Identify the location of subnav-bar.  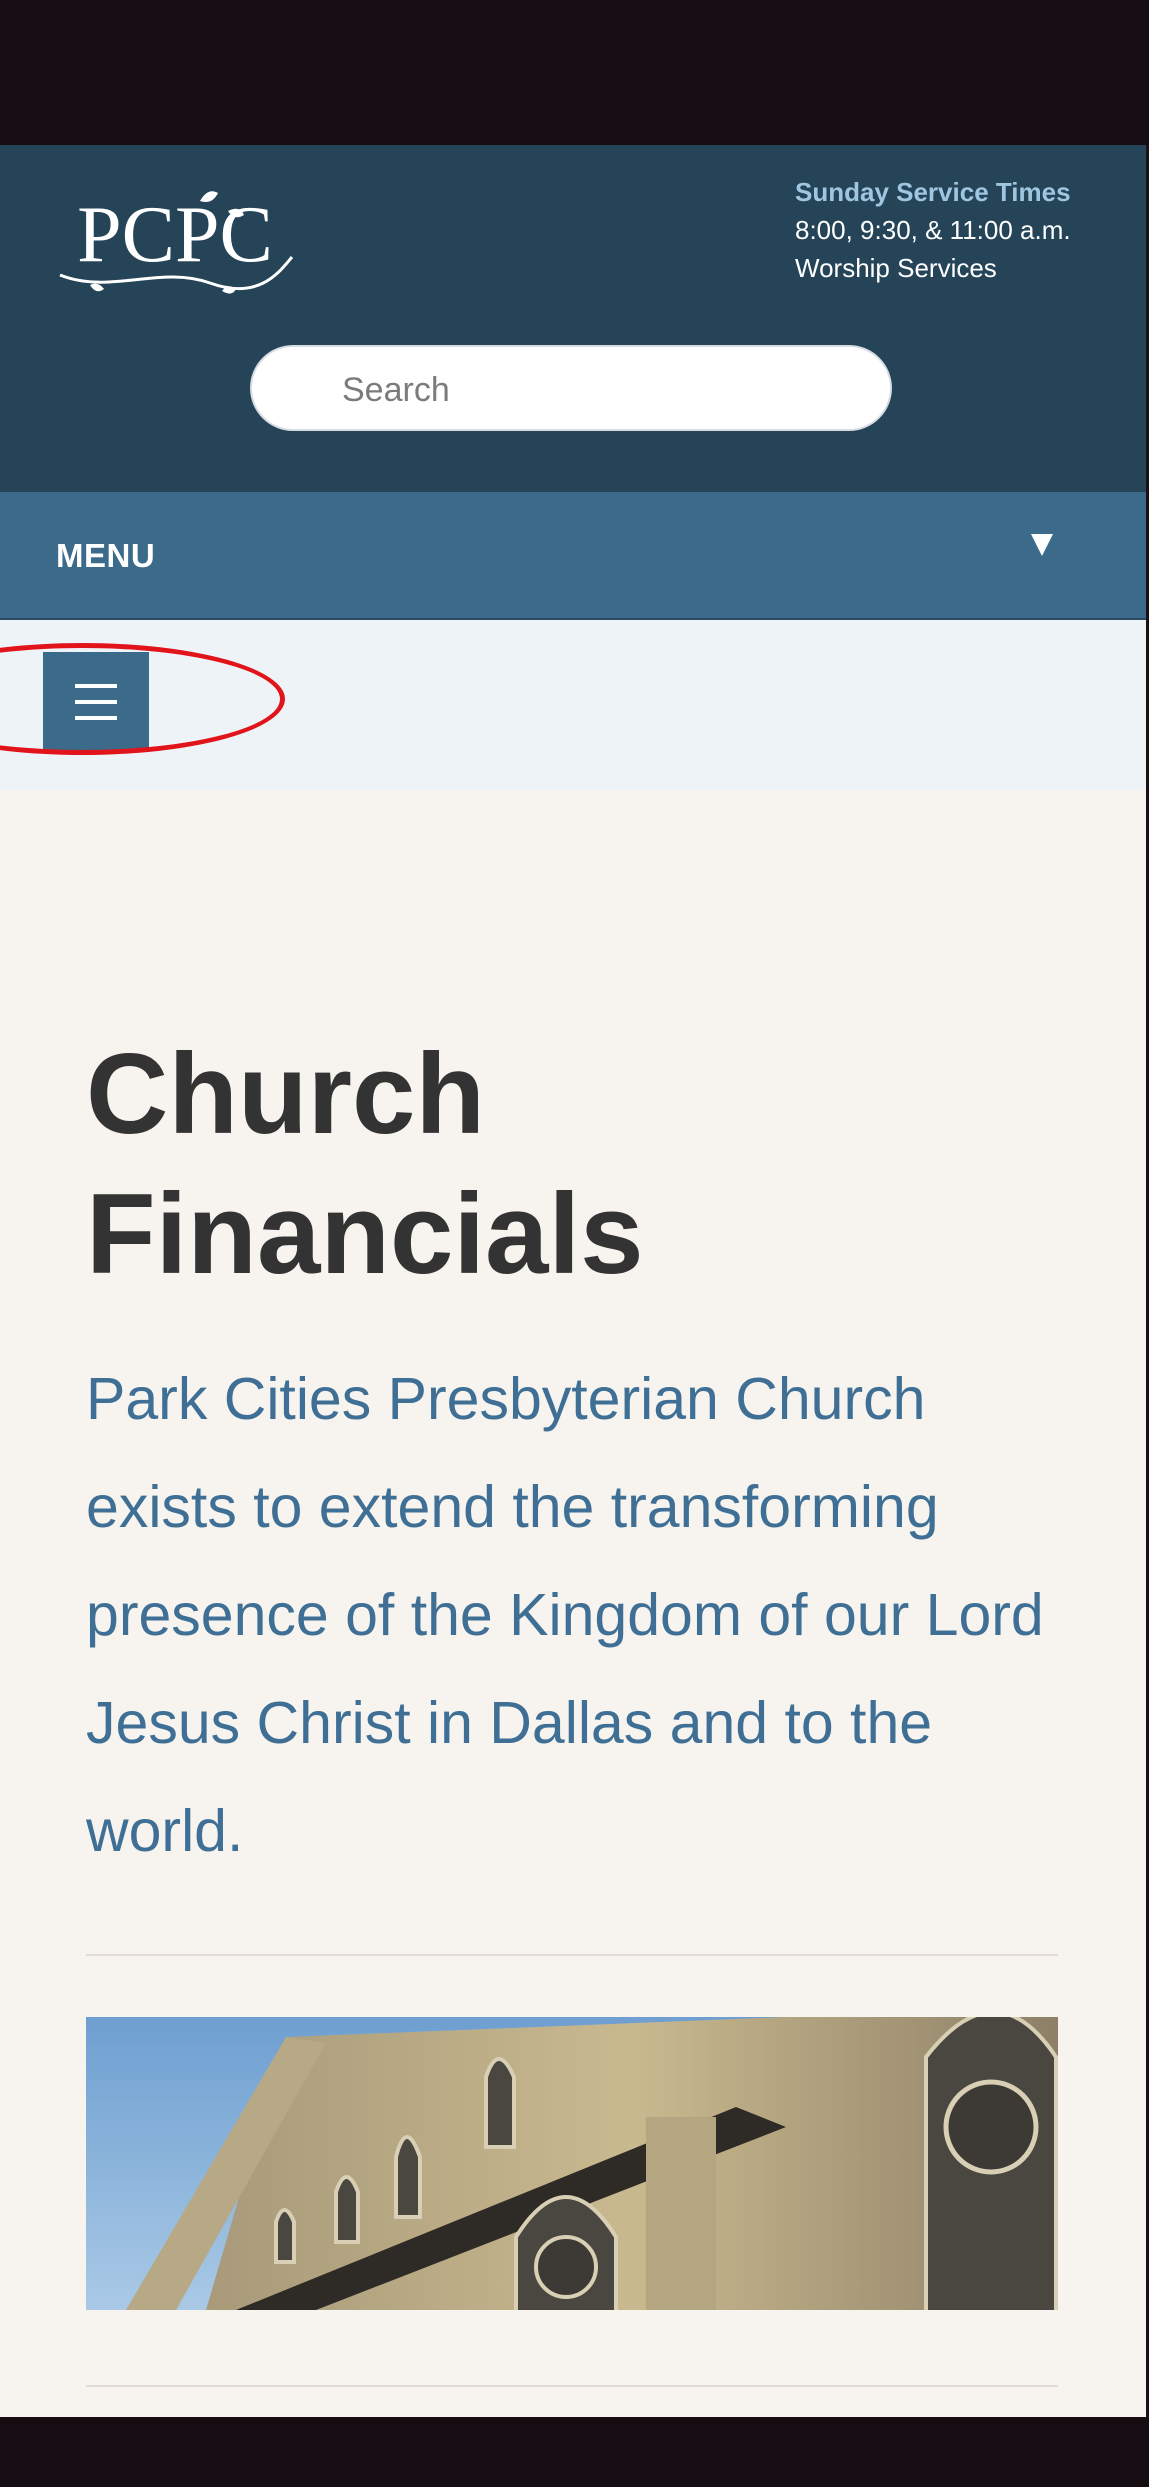
(573, 705).